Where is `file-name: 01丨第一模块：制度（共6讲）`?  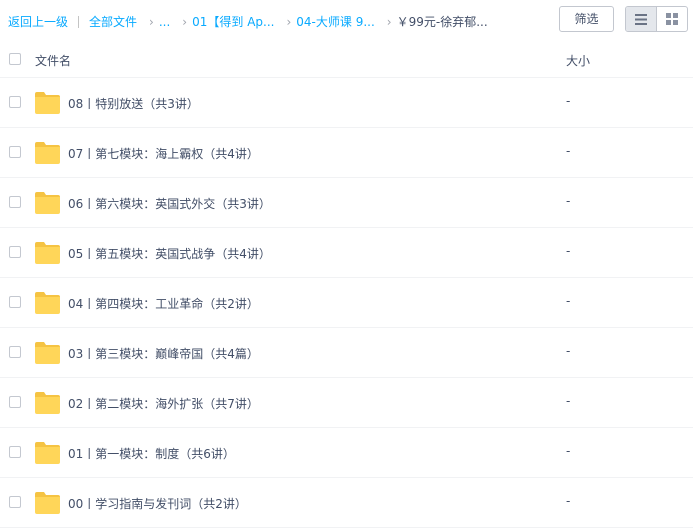 file-name: 01丨第一模块：制度（共6讲） is located at coordinates (151, 453).